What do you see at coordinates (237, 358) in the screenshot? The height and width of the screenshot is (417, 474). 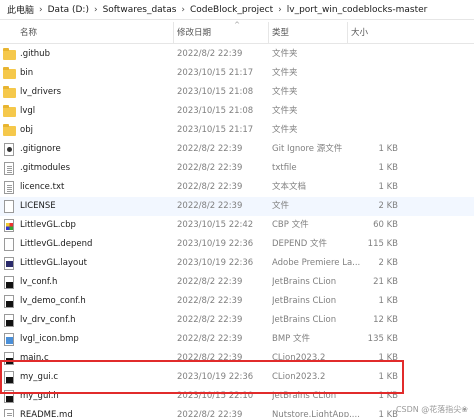 I see `file-row: main.c 2022/8/2 22:39 CLion2023.2 1 KB` at bounding box center [237, 358].